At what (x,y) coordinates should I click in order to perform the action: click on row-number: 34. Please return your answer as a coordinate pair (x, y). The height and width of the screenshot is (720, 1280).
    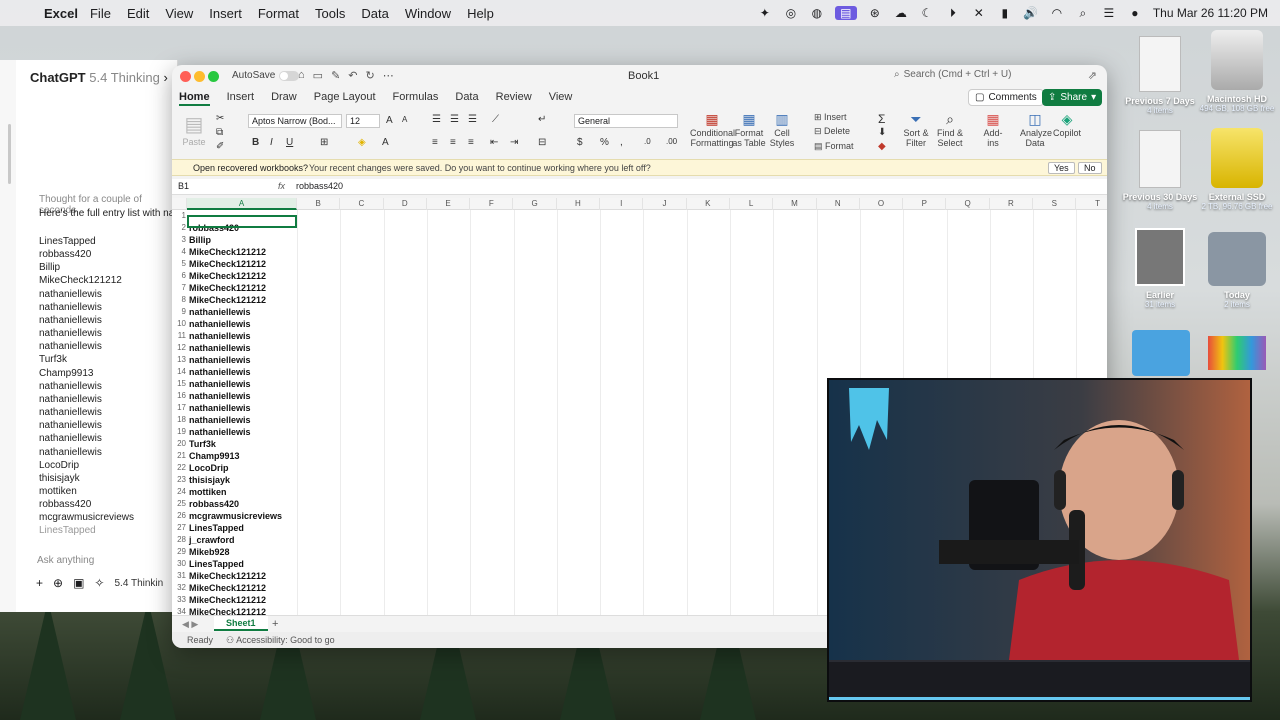
    Looking at the image, I should click on (179, 610).